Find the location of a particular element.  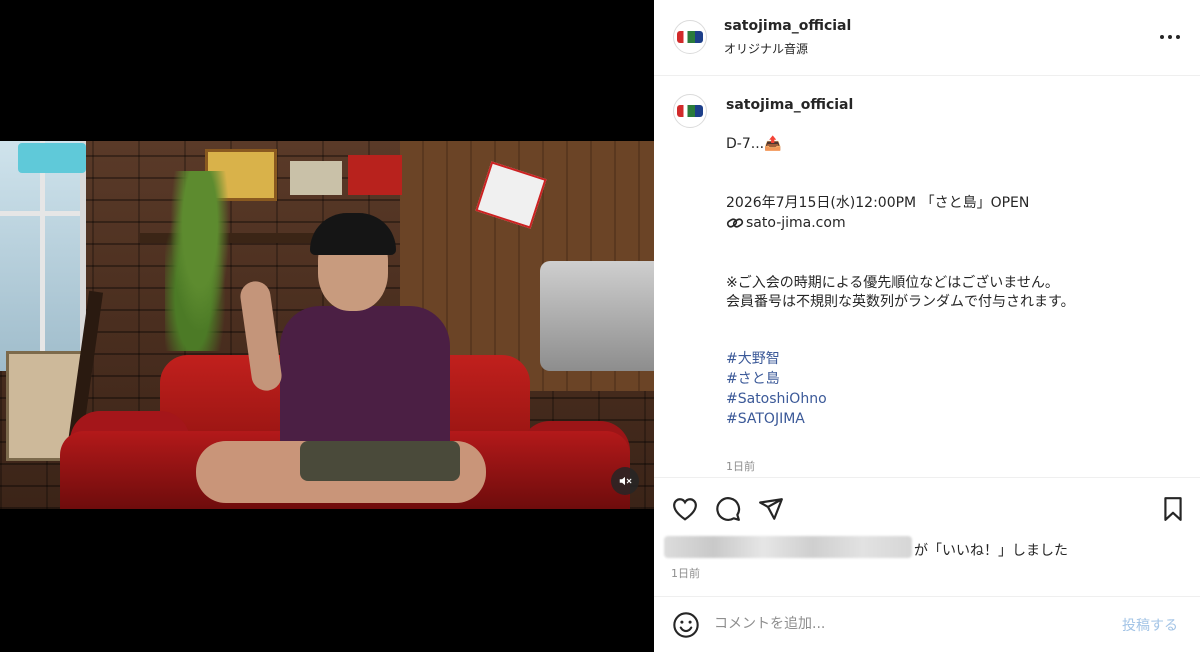

link-icon is located at coordinates (735, 223).